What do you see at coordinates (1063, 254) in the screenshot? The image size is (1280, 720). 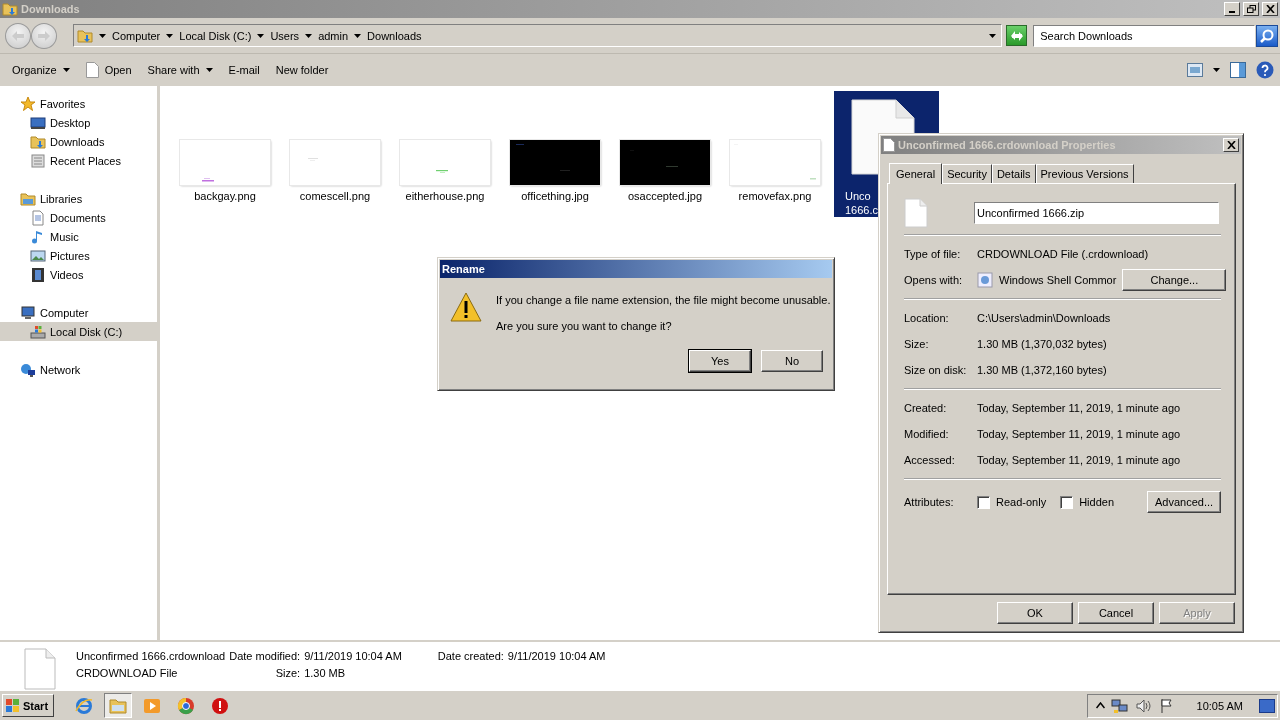 I see `field-value: CRDOWNLOAD File (.crdownload)` at bounding box center [1063, 254].